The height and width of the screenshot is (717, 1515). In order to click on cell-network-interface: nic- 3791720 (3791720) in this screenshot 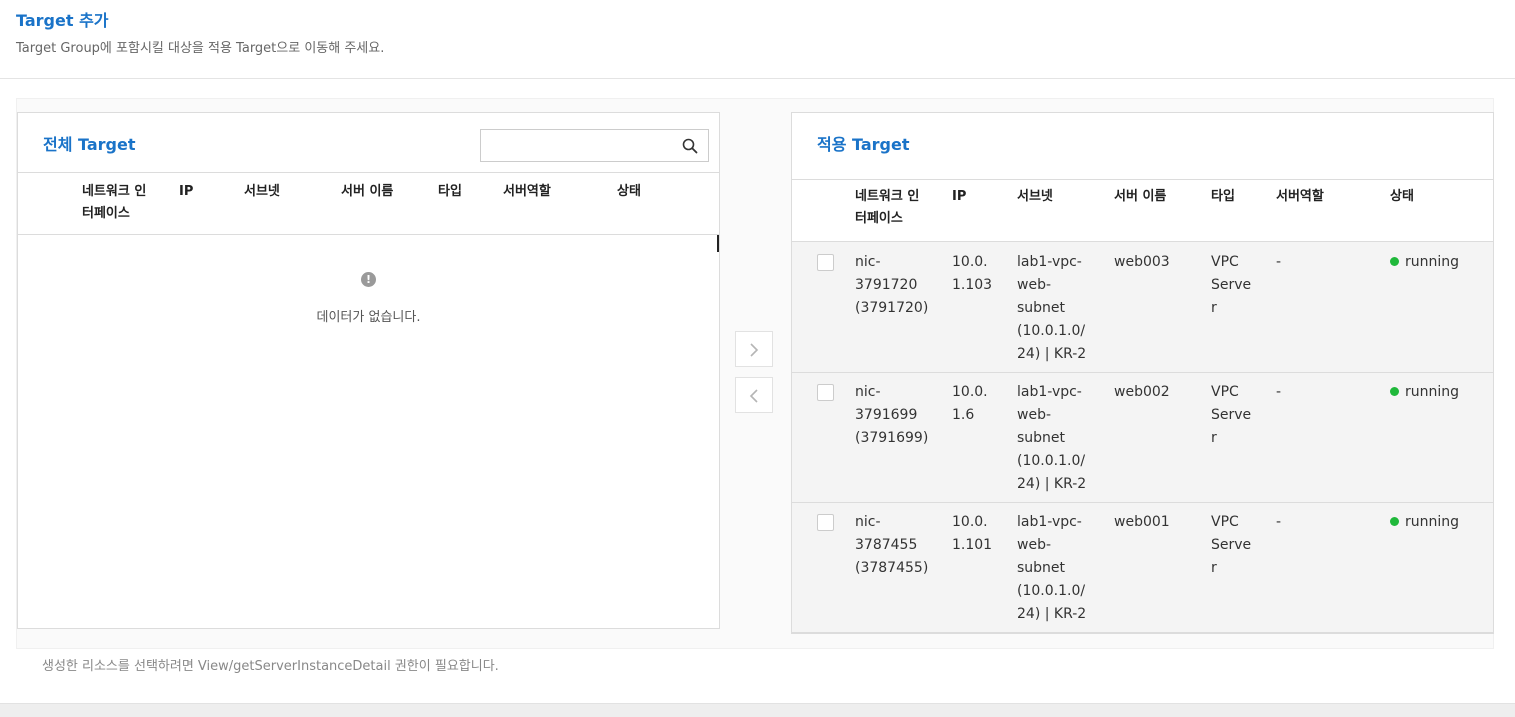, I will do `click(892, 285)`.